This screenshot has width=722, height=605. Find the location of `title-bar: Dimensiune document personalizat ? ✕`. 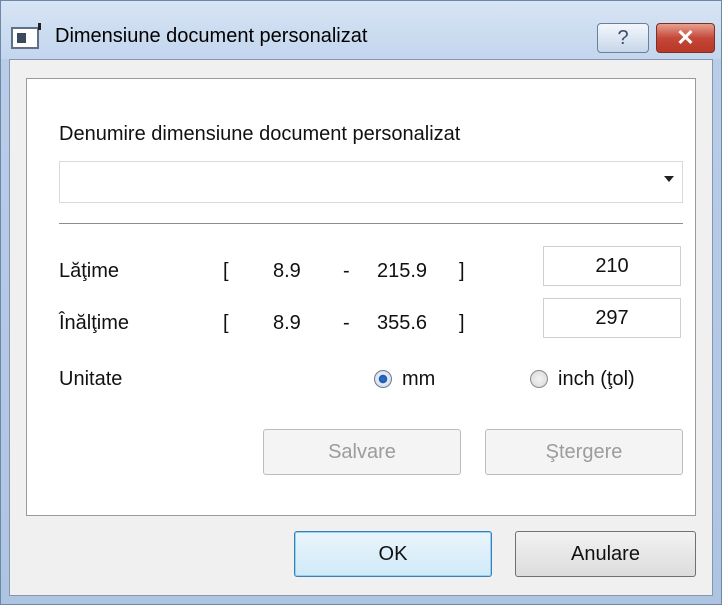

title-bar: Dimensiune document personalizat ? ✕ is located at coordinates (361, 30).